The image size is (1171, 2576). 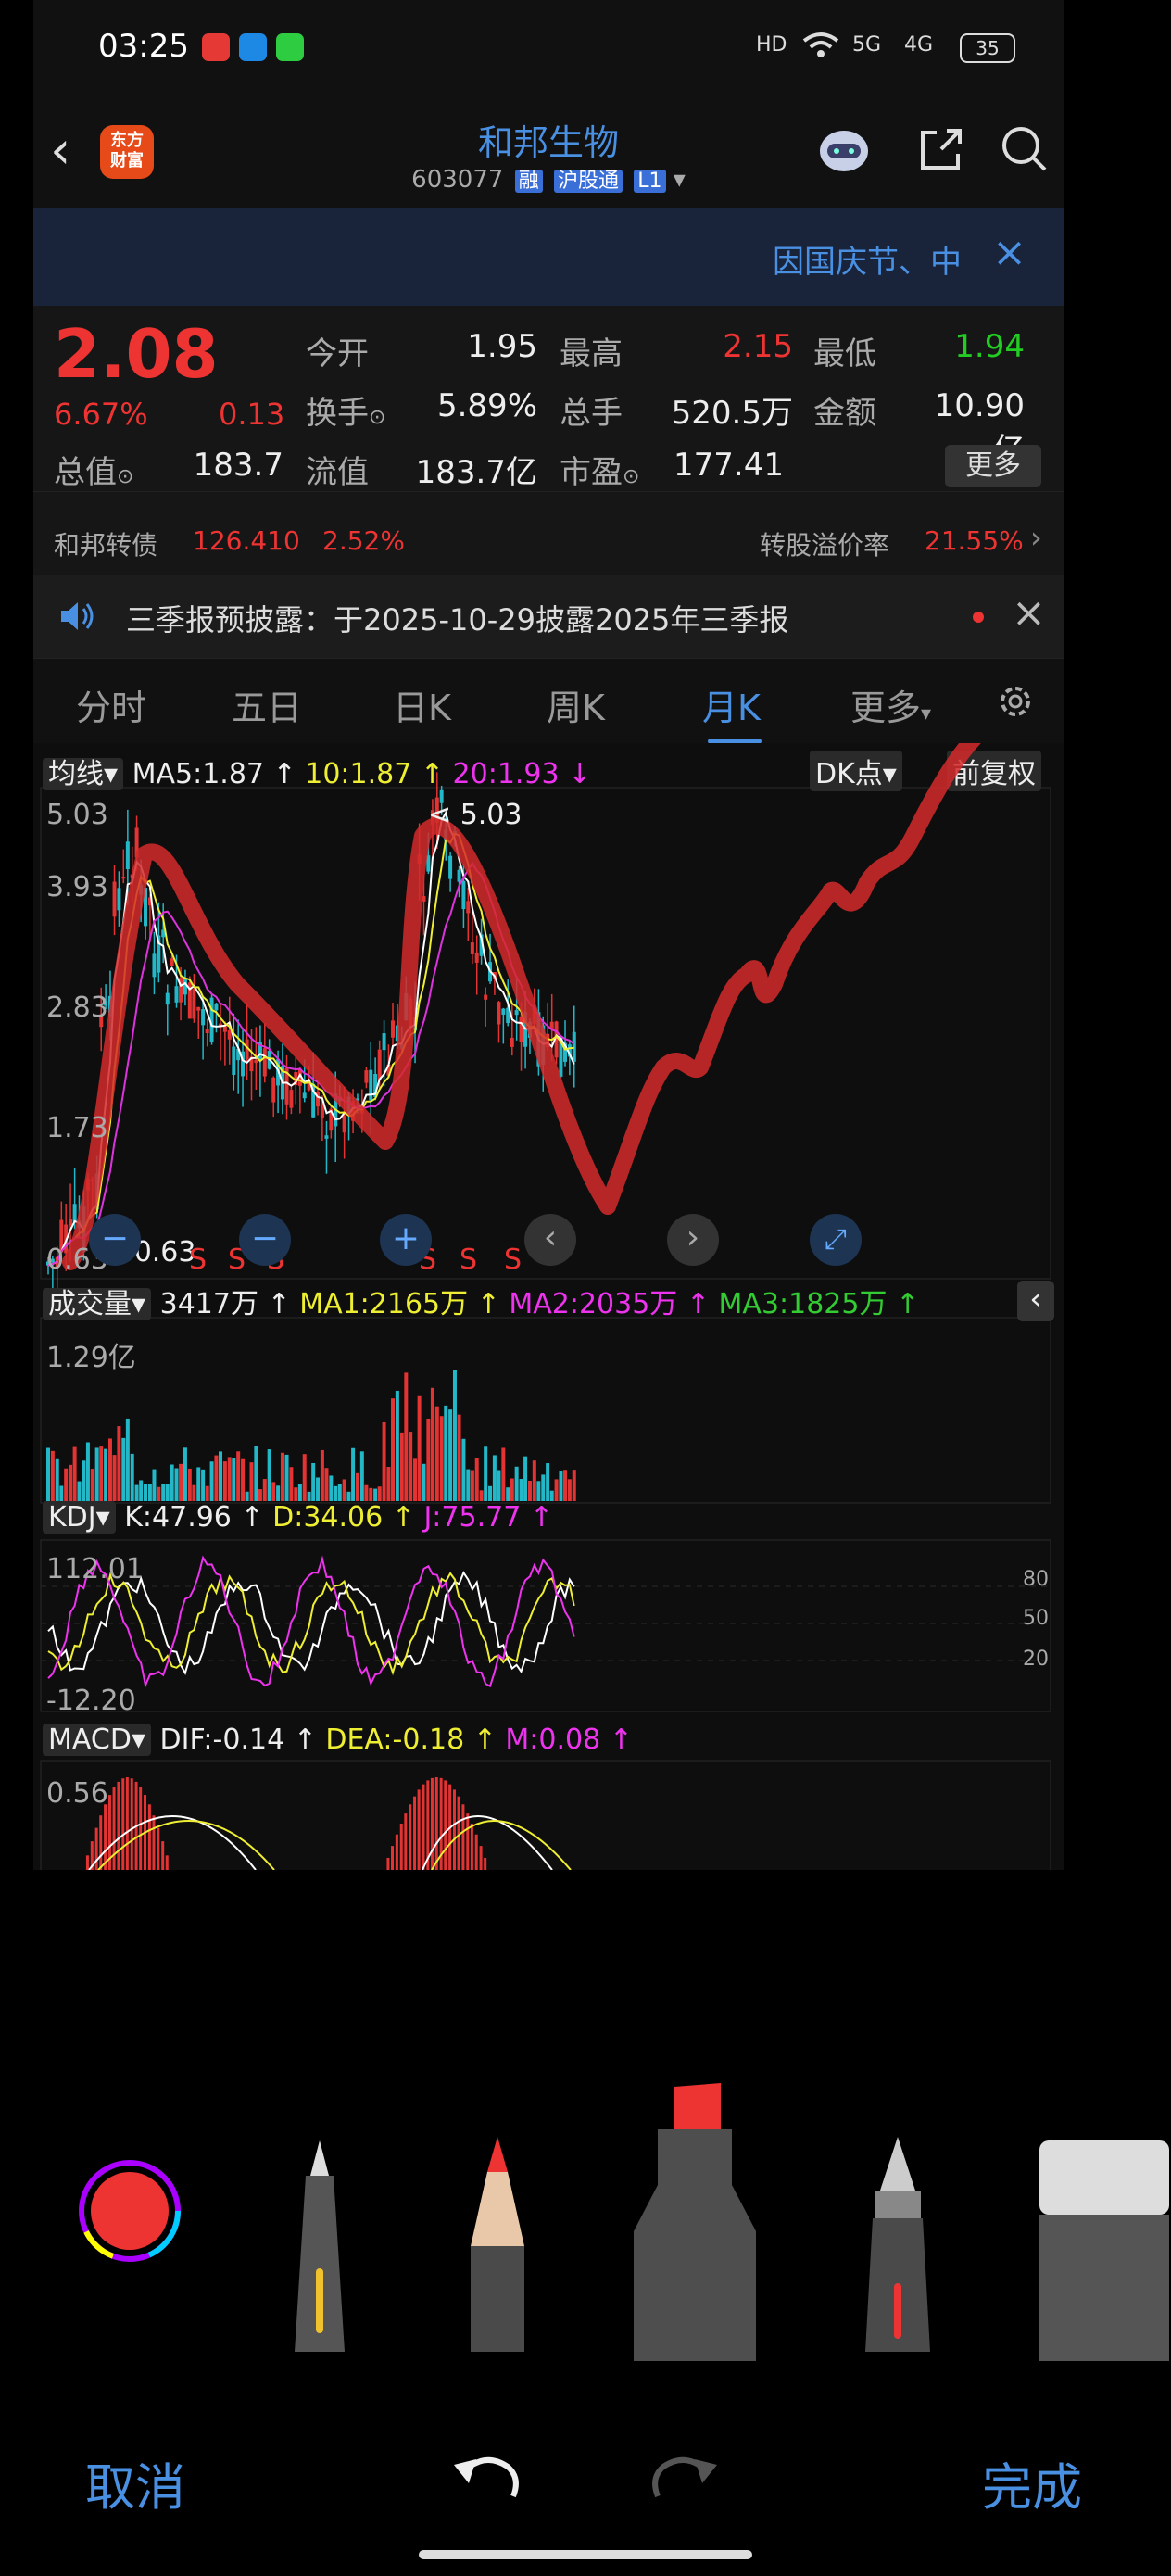 I want to click on pe-value: 177.41, so click(x=729, y=465).